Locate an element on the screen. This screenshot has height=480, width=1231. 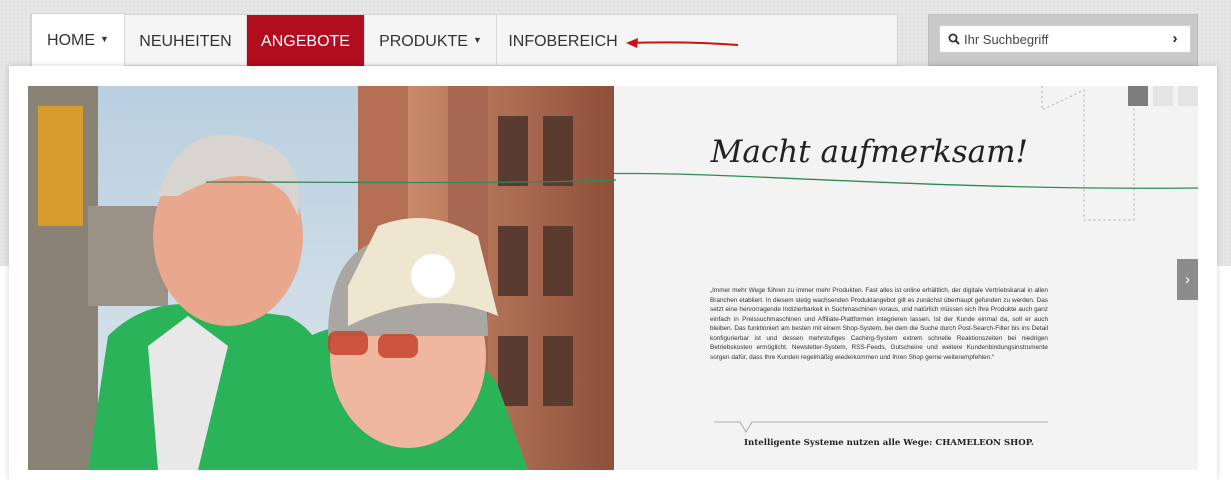
nav-item-label: INFOBEREICH is located at coordinates (563, 41).